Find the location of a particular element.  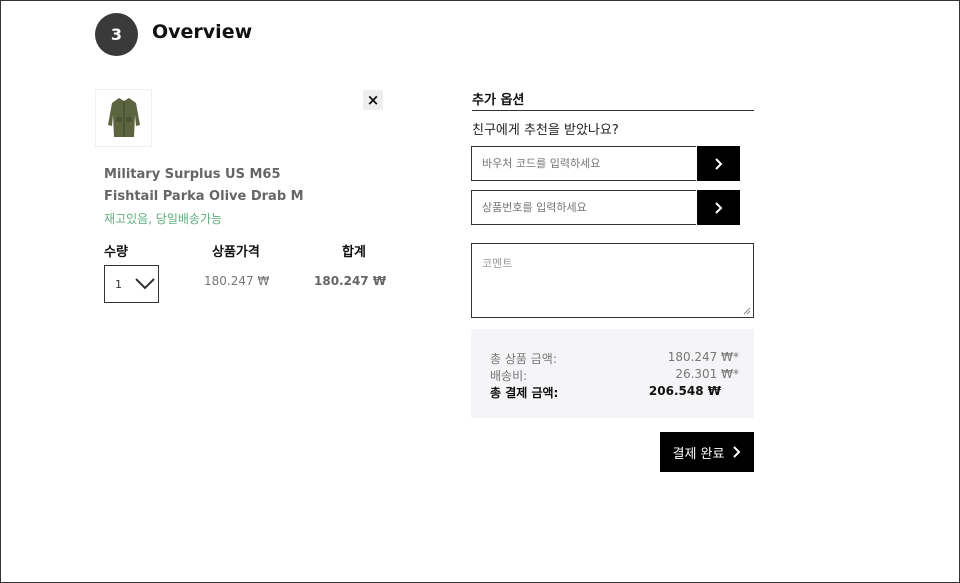

options-divider is located at coordinates (613, 110).